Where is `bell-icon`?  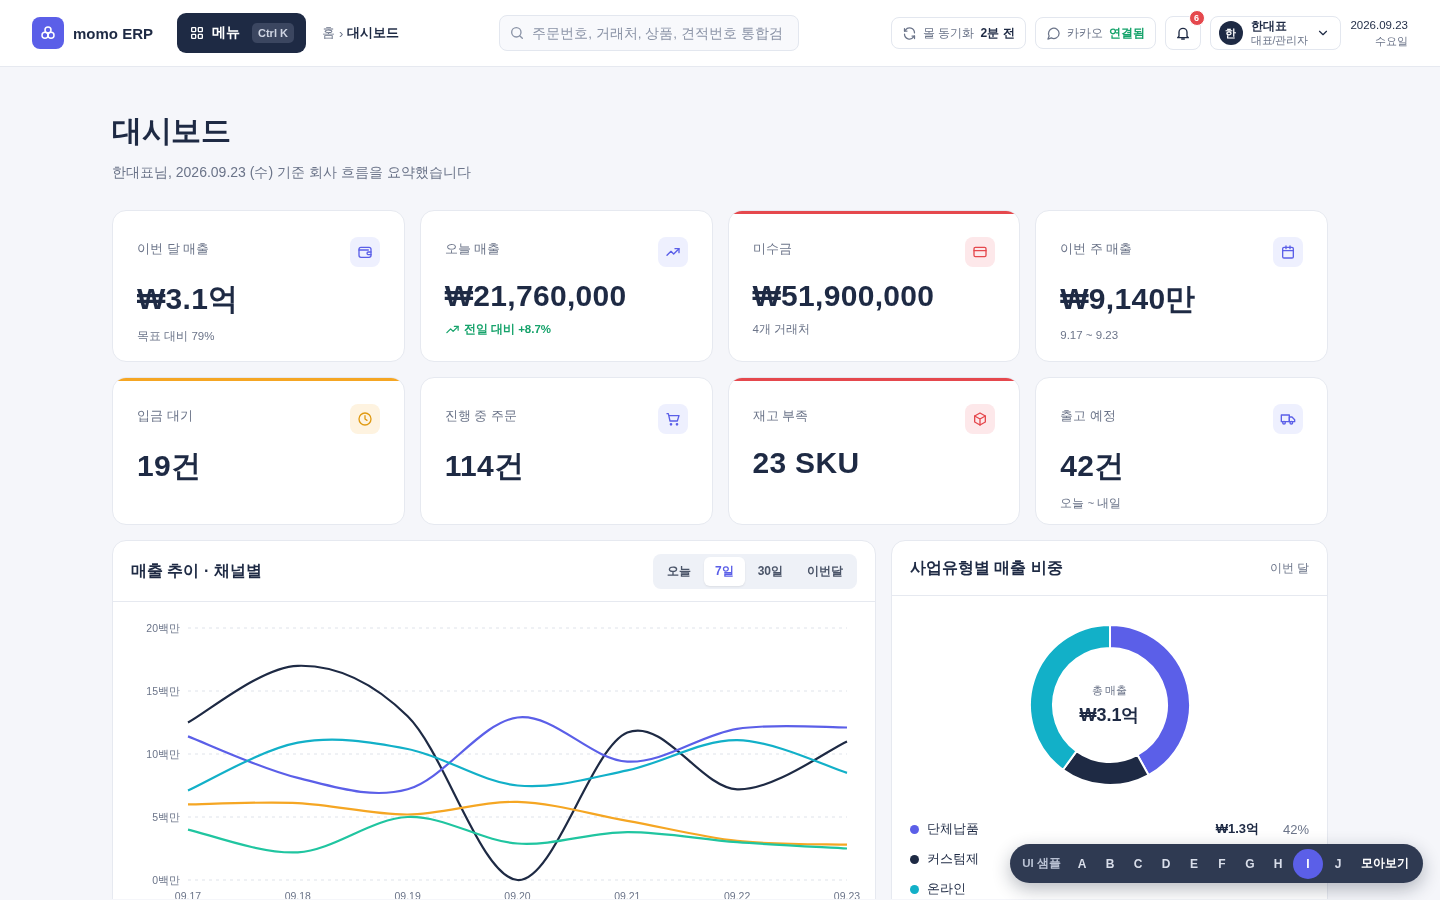 bell-icon is located at coordinates (1182, 33).